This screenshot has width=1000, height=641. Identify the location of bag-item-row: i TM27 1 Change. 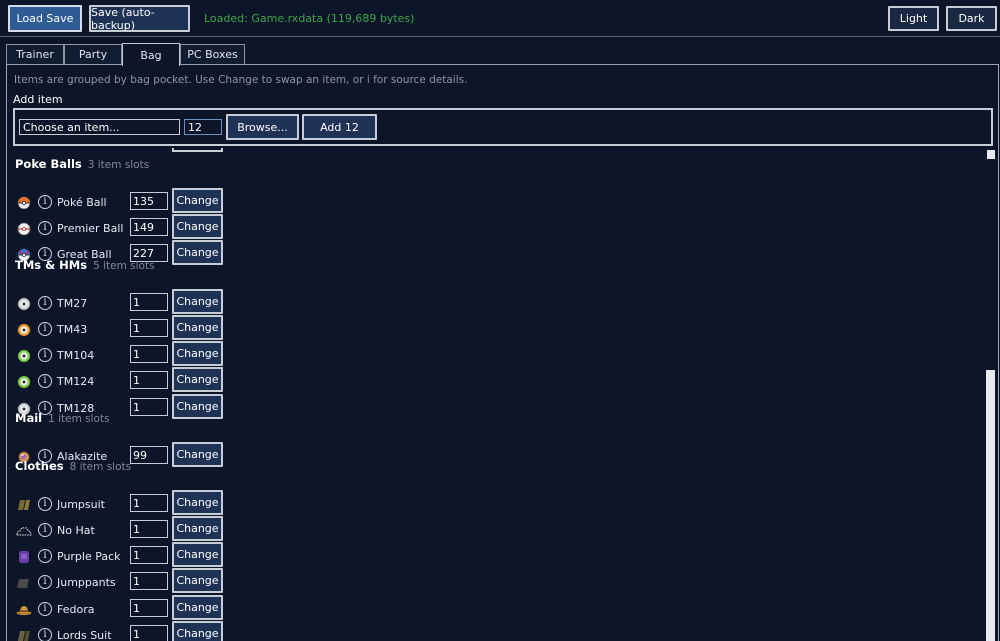
(120, 303).